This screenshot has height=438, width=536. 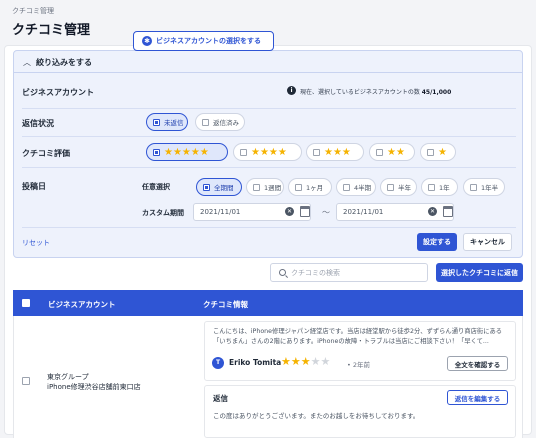 I want to click on period-half-year: 半年, so click(x=398, y=187).